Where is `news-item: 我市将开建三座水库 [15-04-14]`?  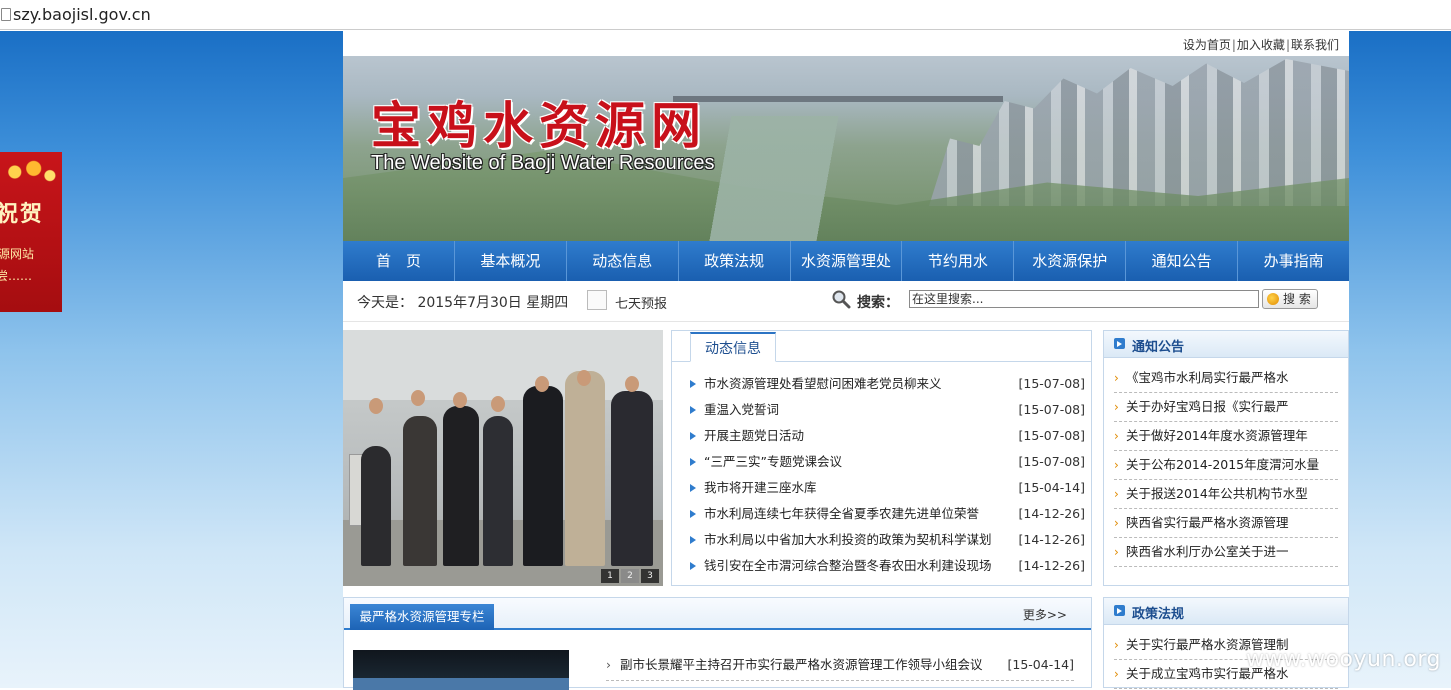
news-item: 我市将开建三座水库 [15-04-14] is located at coordinates (887, 488).